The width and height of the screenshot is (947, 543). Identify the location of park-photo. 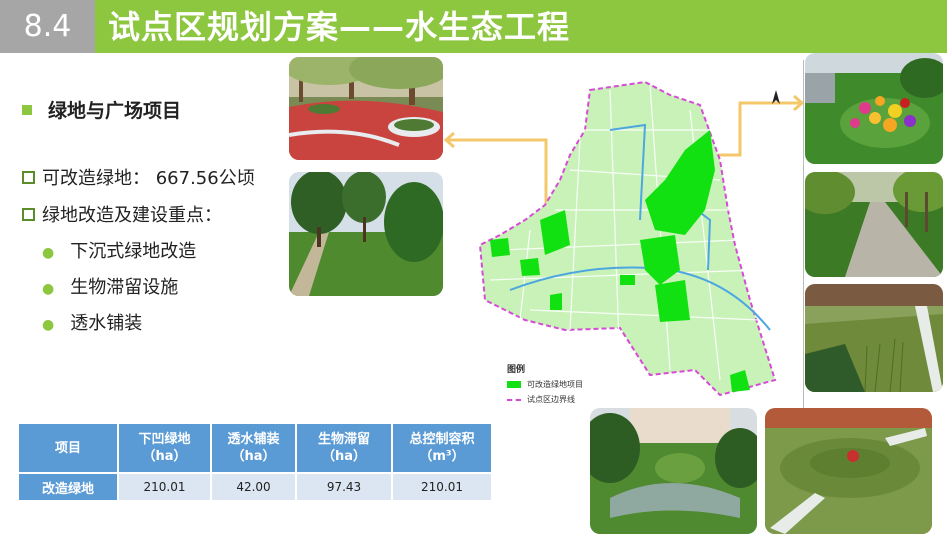
(366, 234).